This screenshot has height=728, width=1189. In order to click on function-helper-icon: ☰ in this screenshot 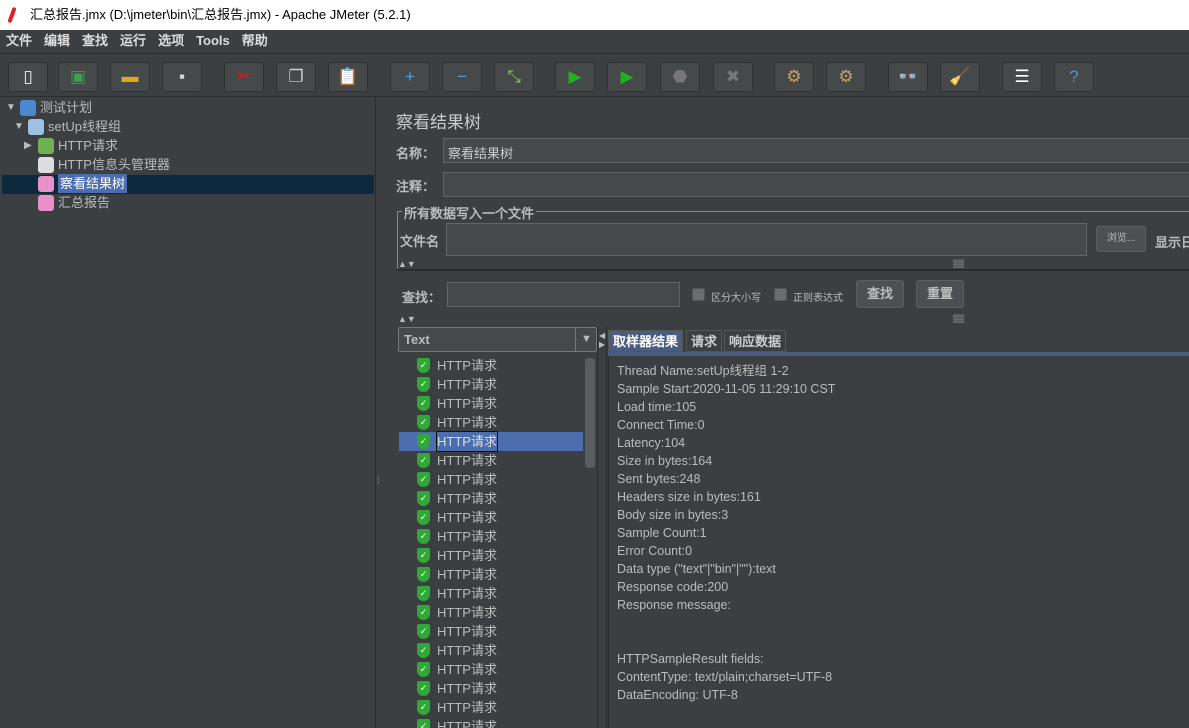, I will do `click(1022, 76)`.